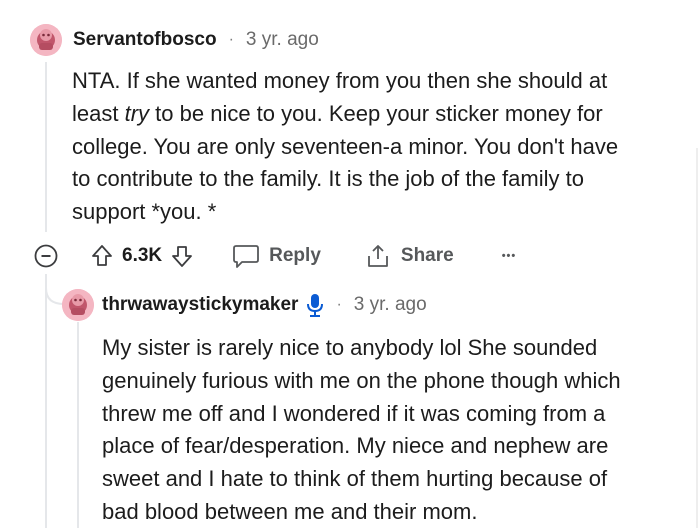  I want to click on thread-line-root, so click(46, 147).